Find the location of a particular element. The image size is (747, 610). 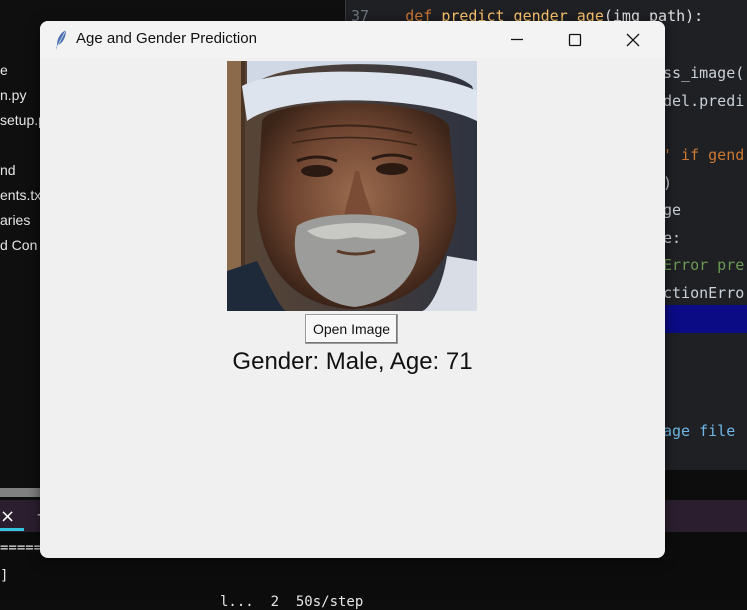

prediction-result-label: Gender: Male, Age: 71 is located at coordinates (352, 361).